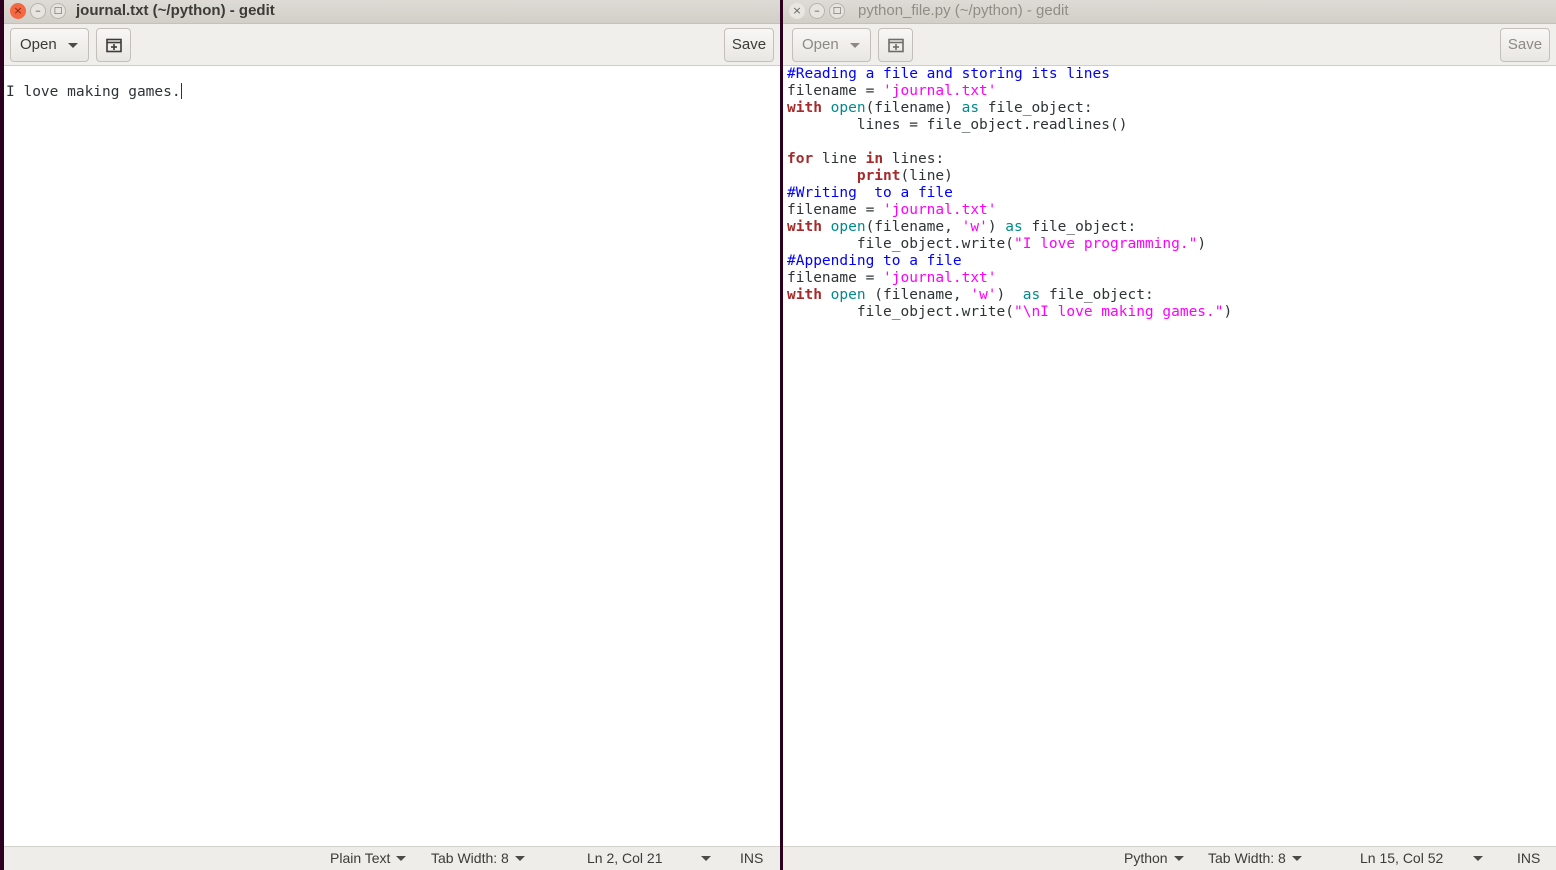  I want to click on cursor-position-selector: Ln 2, Col 21, so click(649, 858).